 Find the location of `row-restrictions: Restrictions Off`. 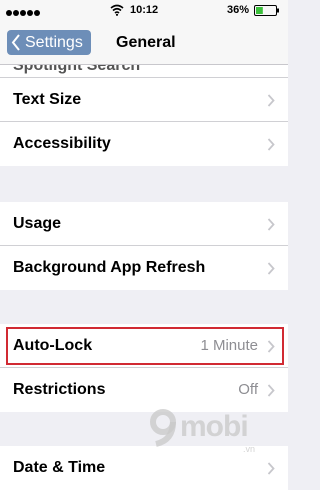

row-restrictions: Restrictions Off is located at coordinates (144, 390).